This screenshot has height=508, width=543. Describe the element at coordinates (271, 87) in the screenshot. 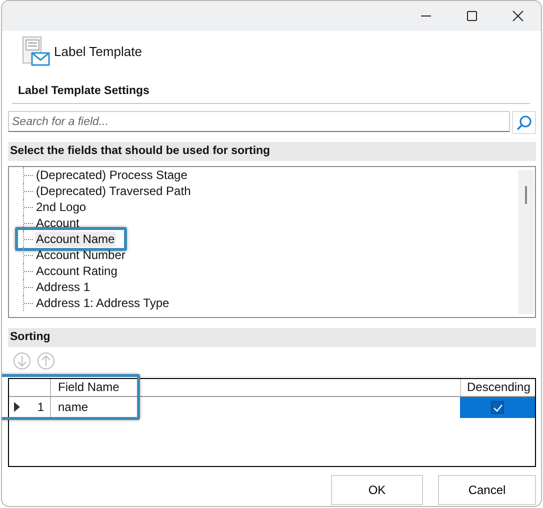

I see `settings-heading: Label Template Settings` at that location.